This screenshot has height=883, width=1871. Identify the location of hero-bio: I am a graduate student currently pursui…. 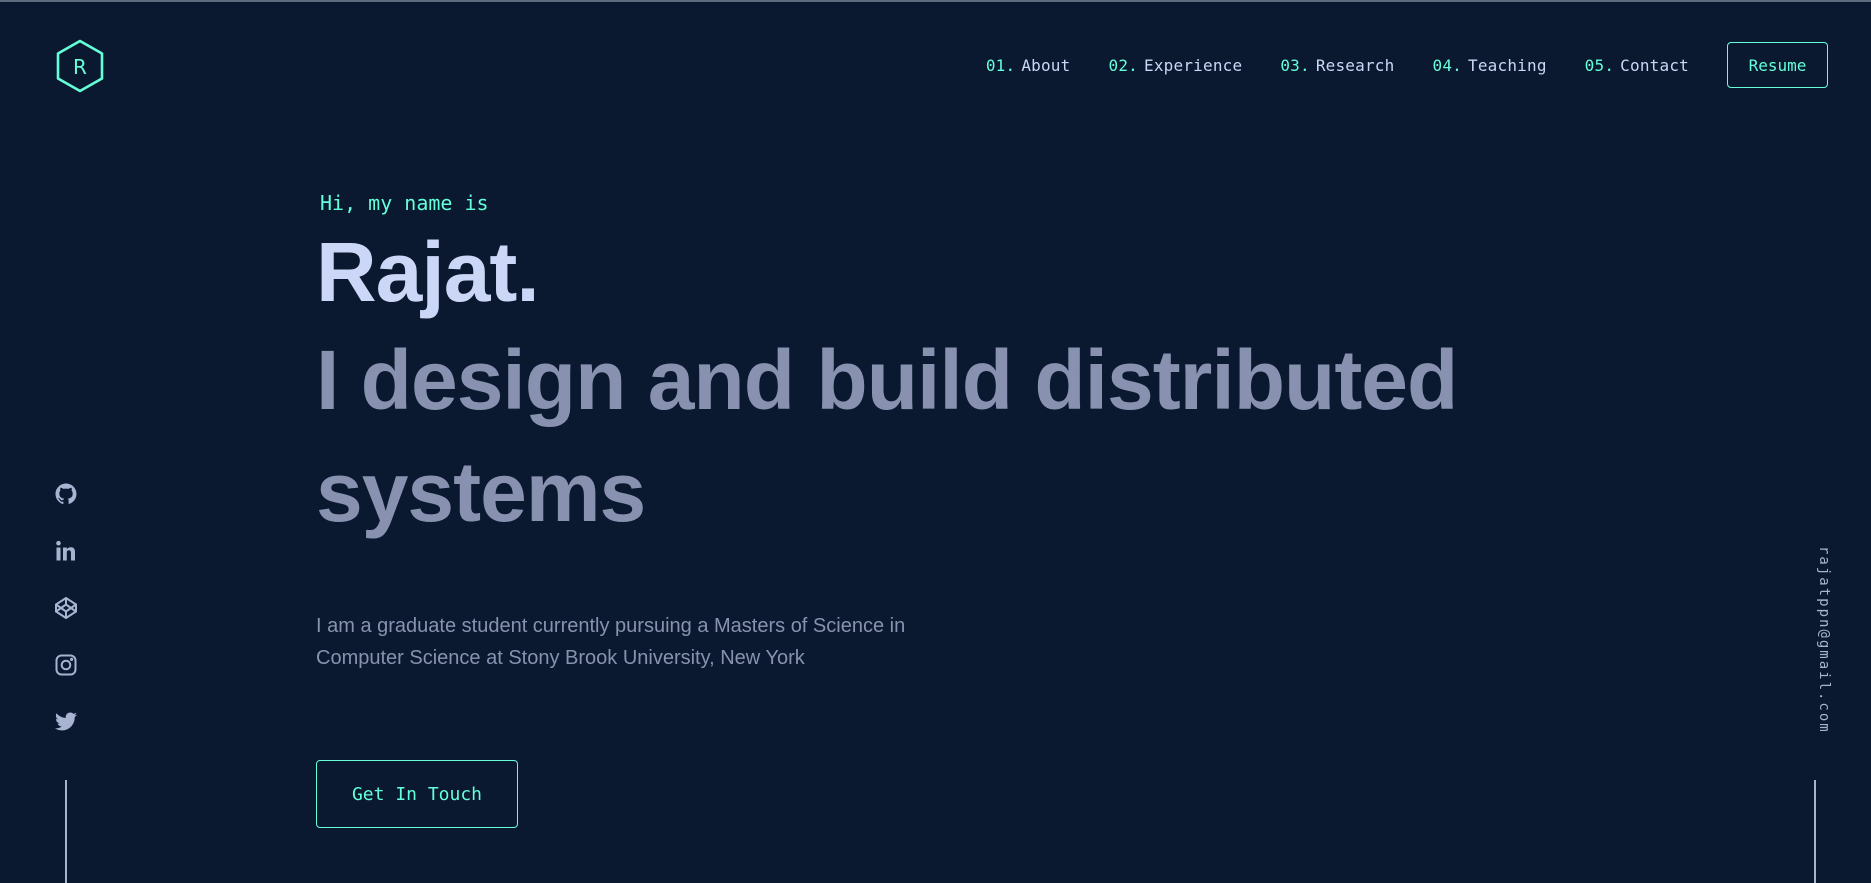
(611, 642).